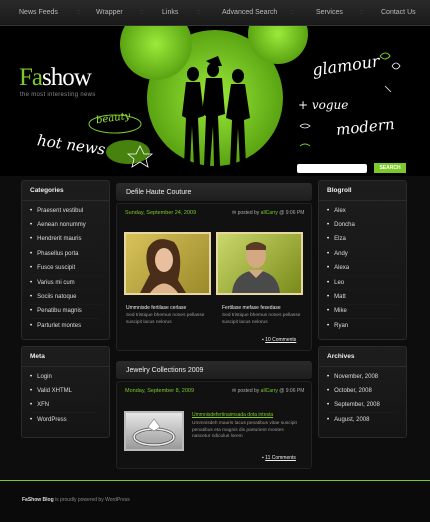 Image resolution: width=430 pixels, height=522 pixels. Describe the element at coordinates (332, 168) in the screenshot. I see `search-input` at that location.